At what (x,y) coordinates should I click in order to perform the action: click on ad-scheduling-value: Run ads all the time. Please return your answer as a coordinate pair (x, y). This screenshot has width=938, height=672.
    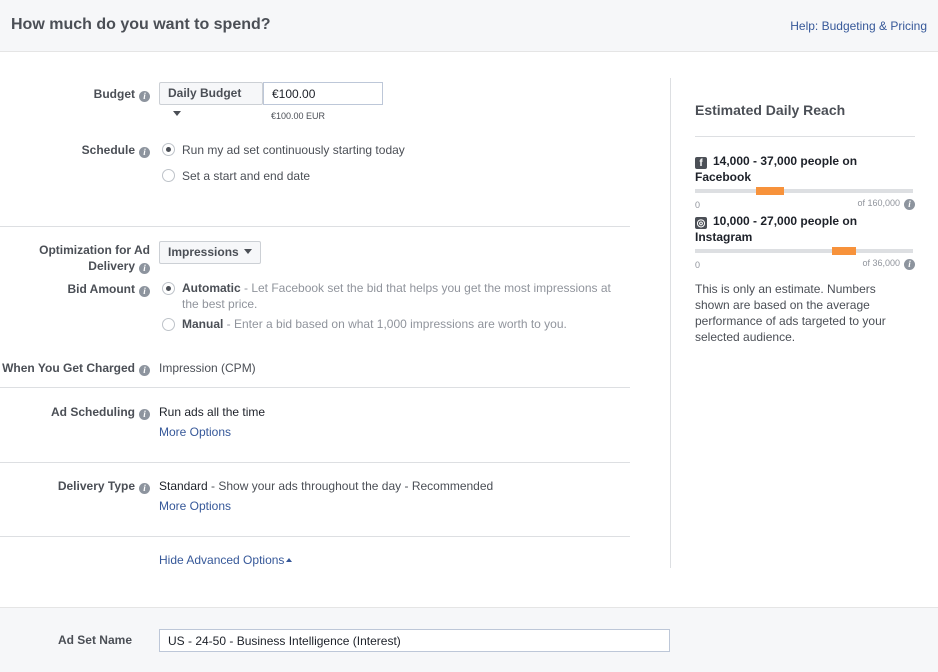
    Looking at the image, I should click on (212, 412).